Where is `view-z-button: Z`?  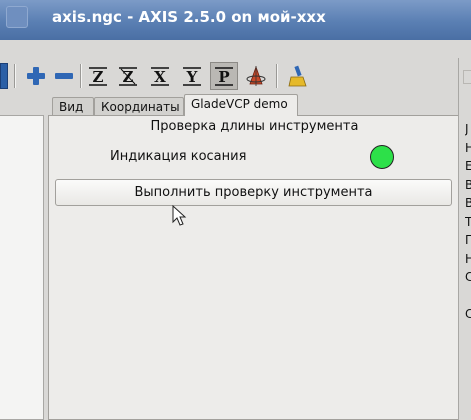 view-z-button: Z is located at coordinates (98, 76).